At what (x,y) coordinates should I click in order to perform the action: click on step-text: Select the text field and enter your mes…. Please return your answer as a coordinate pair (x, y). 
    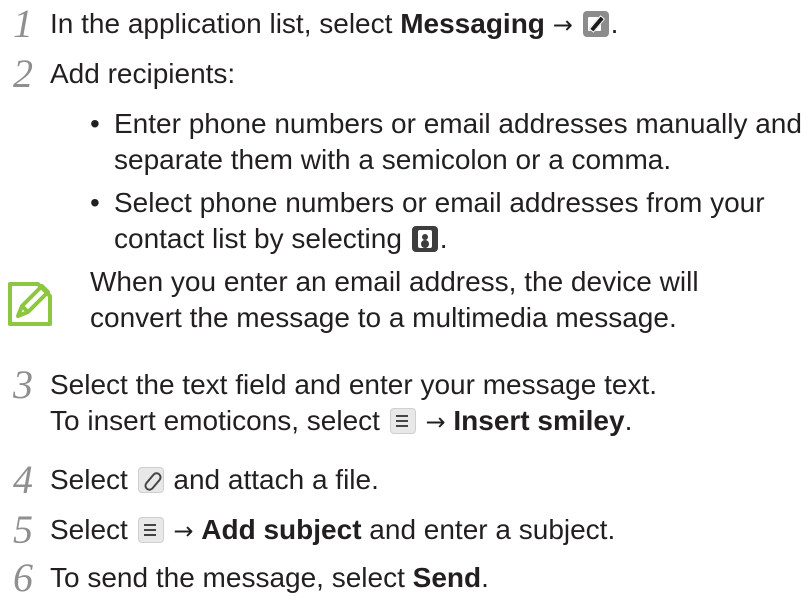
    Looking at the image, I should click on (353, 403).